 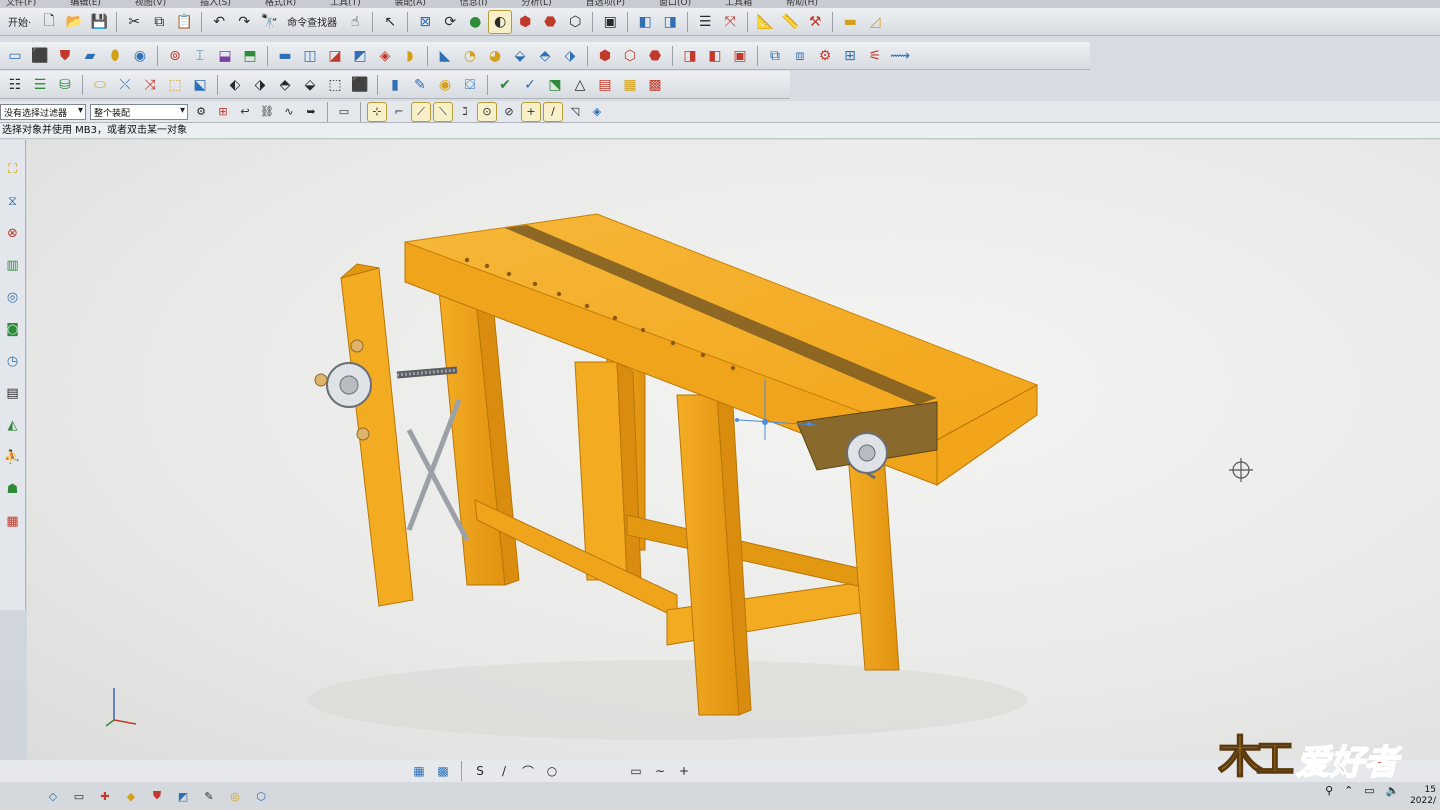 What do you see at coordinates (377, 111) in the screenshot?
I see `snap-point-icon: ⊹` at bounding box center [377, 111].